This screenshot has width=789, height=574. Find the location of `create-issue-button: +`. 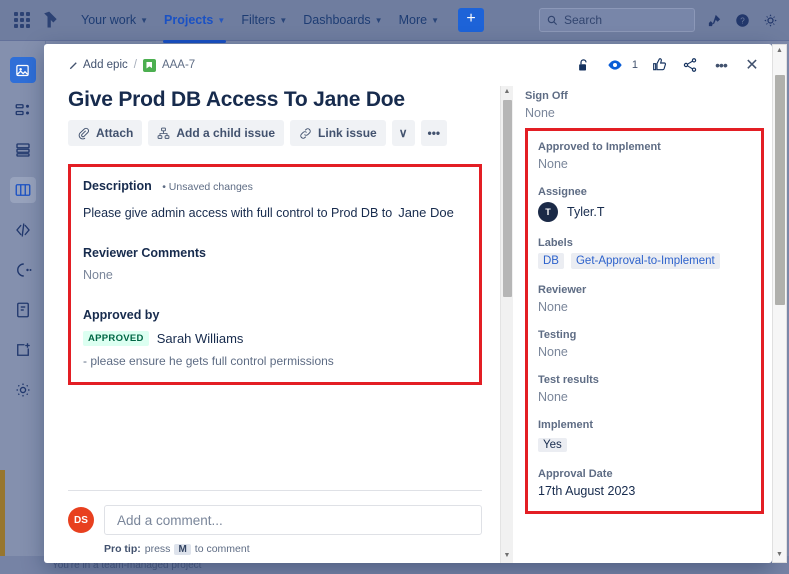

create-issue-button: + is located at coordinates (471, 20).